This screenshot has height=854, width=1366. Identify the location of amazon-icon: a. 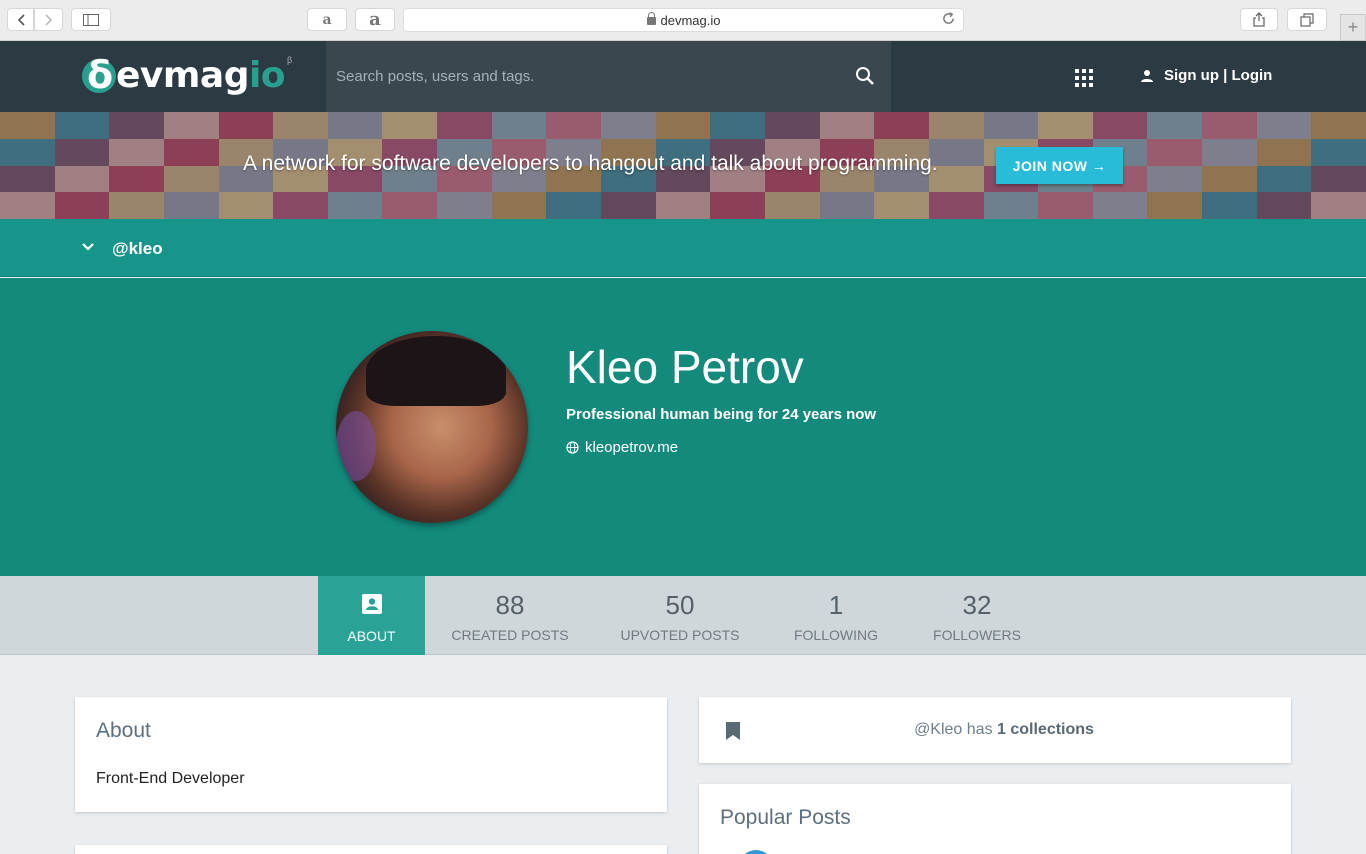
(375, 19).